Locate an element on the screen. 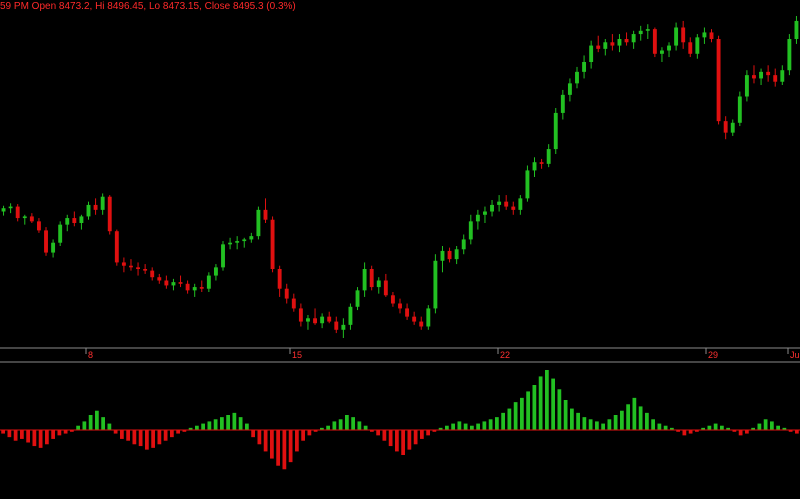 This screenshot has height=499, width=800. time-axis: 8 15 22 29 Ju is located at coordinates (400, 355).